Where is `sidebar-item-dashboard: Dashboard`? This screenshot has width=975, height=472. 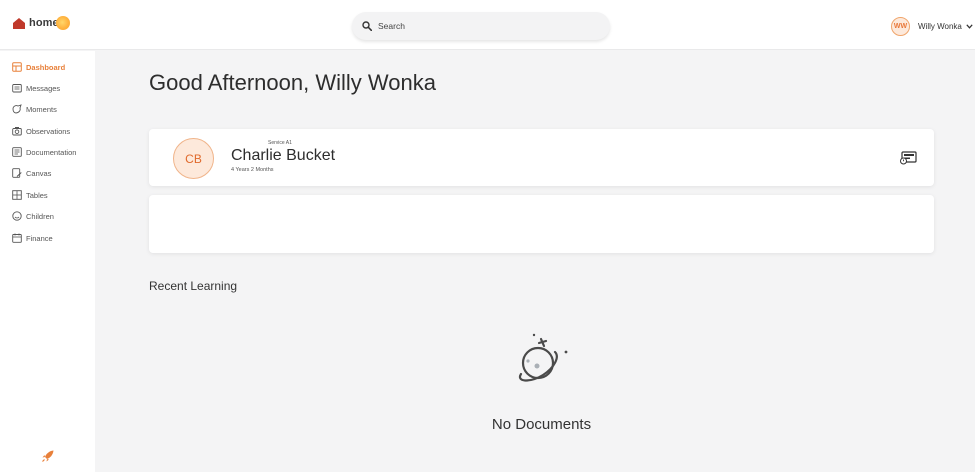 sidebar-item-dashboard: Dashboard is located at coordinates (38, 67).